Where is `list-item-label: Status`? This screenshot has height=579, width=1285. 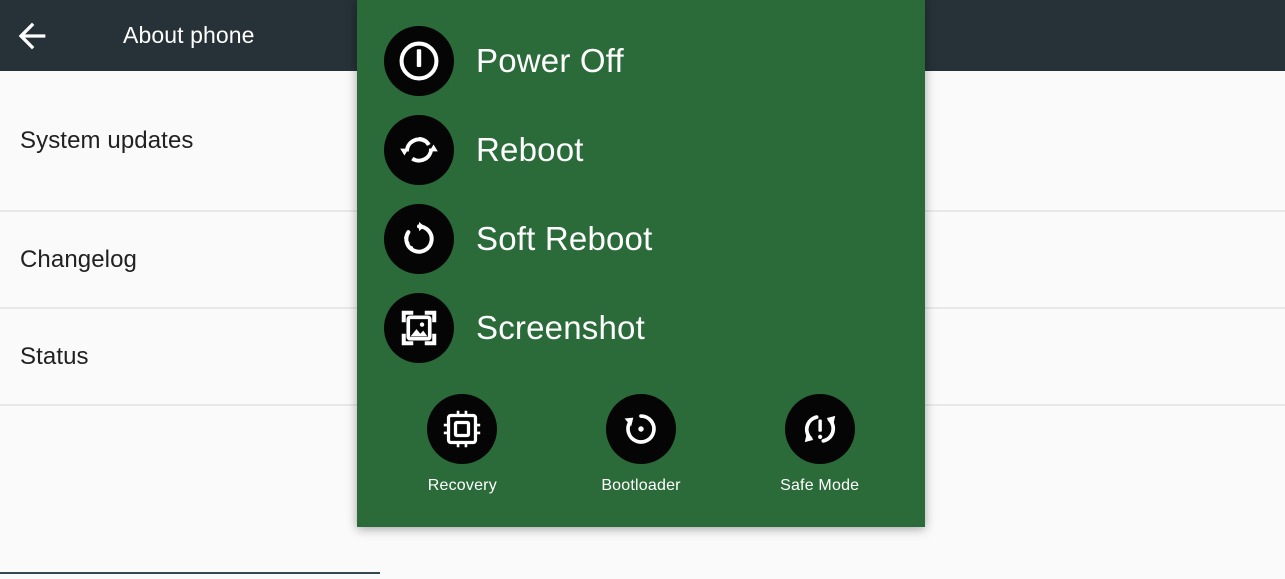
list-item-label: Status is located at coordinates (54, 356).